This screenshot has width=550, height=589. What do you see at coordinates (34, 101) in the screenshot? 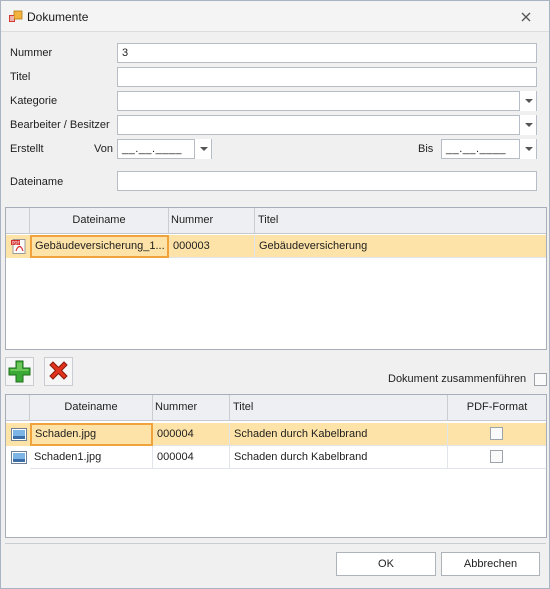
I see `kategorie-label: Kategorie` at bounding box center [34, 101].